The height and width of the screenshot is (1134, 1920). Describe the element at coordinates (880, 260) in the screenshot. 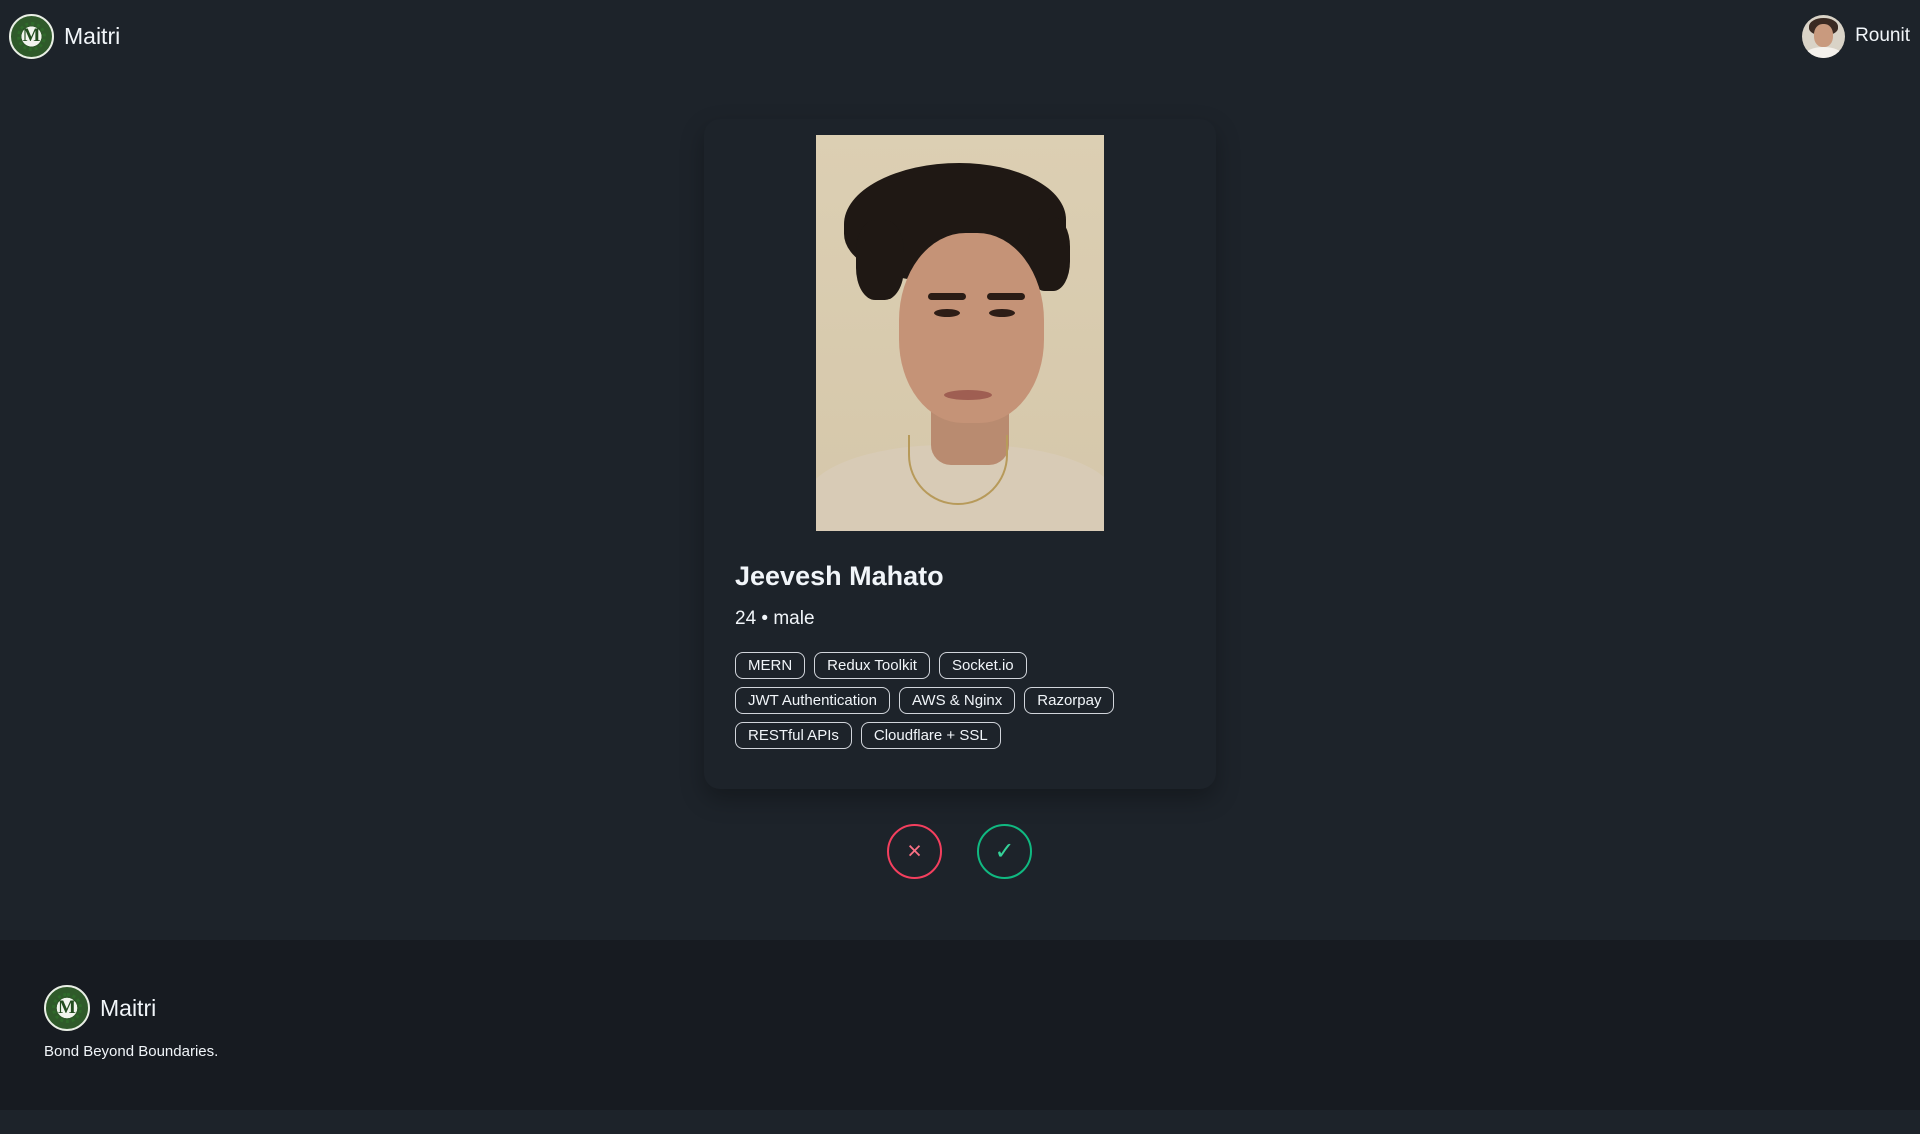

I see `photo-hair-left` at that location.